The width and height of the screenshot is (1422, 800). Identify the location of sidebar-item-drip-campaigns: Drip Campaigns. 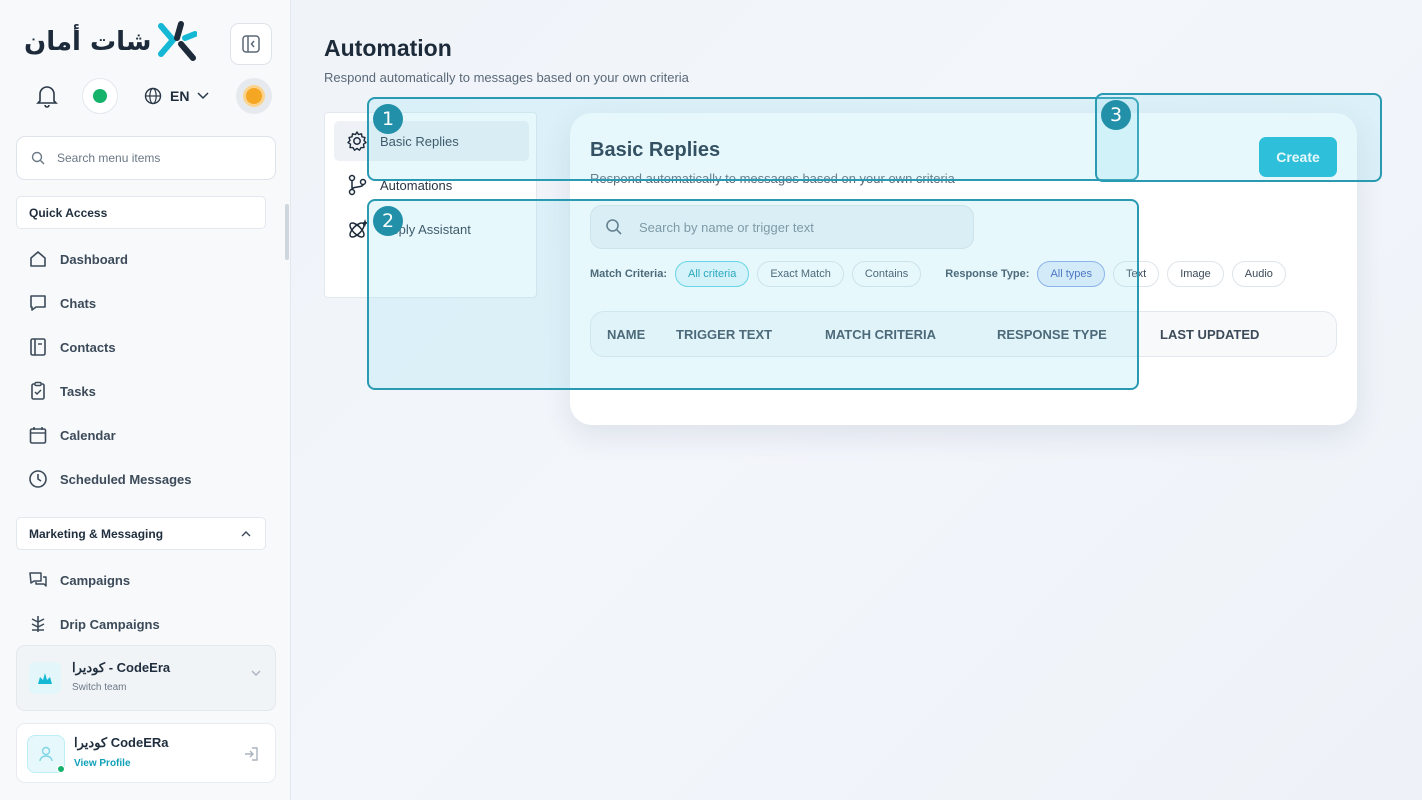
(94, 624).